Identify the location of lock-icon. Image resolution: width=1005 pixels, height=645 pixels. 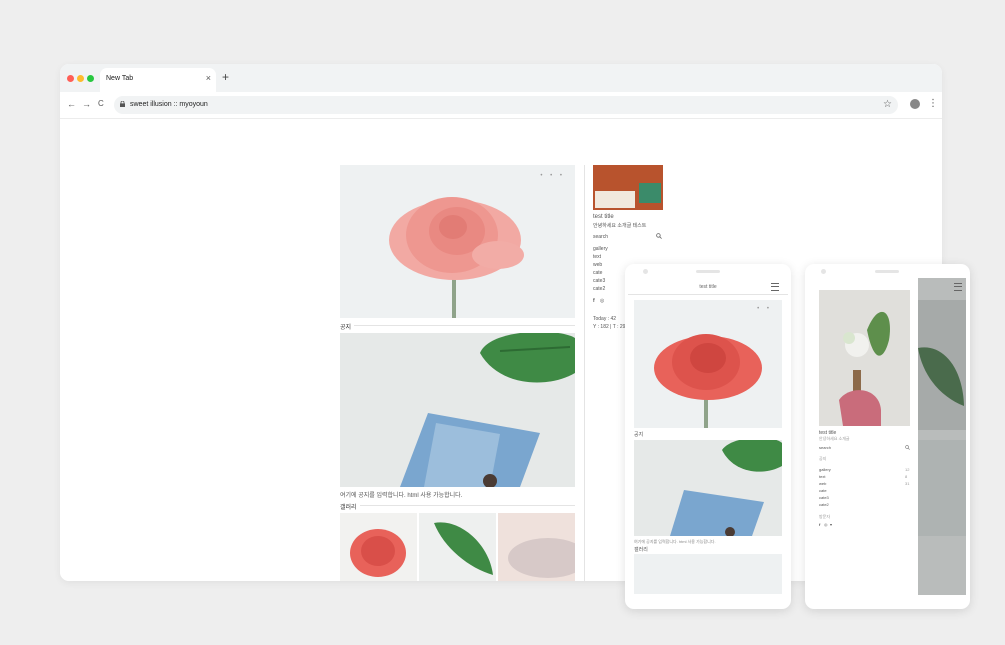
(122, 104).